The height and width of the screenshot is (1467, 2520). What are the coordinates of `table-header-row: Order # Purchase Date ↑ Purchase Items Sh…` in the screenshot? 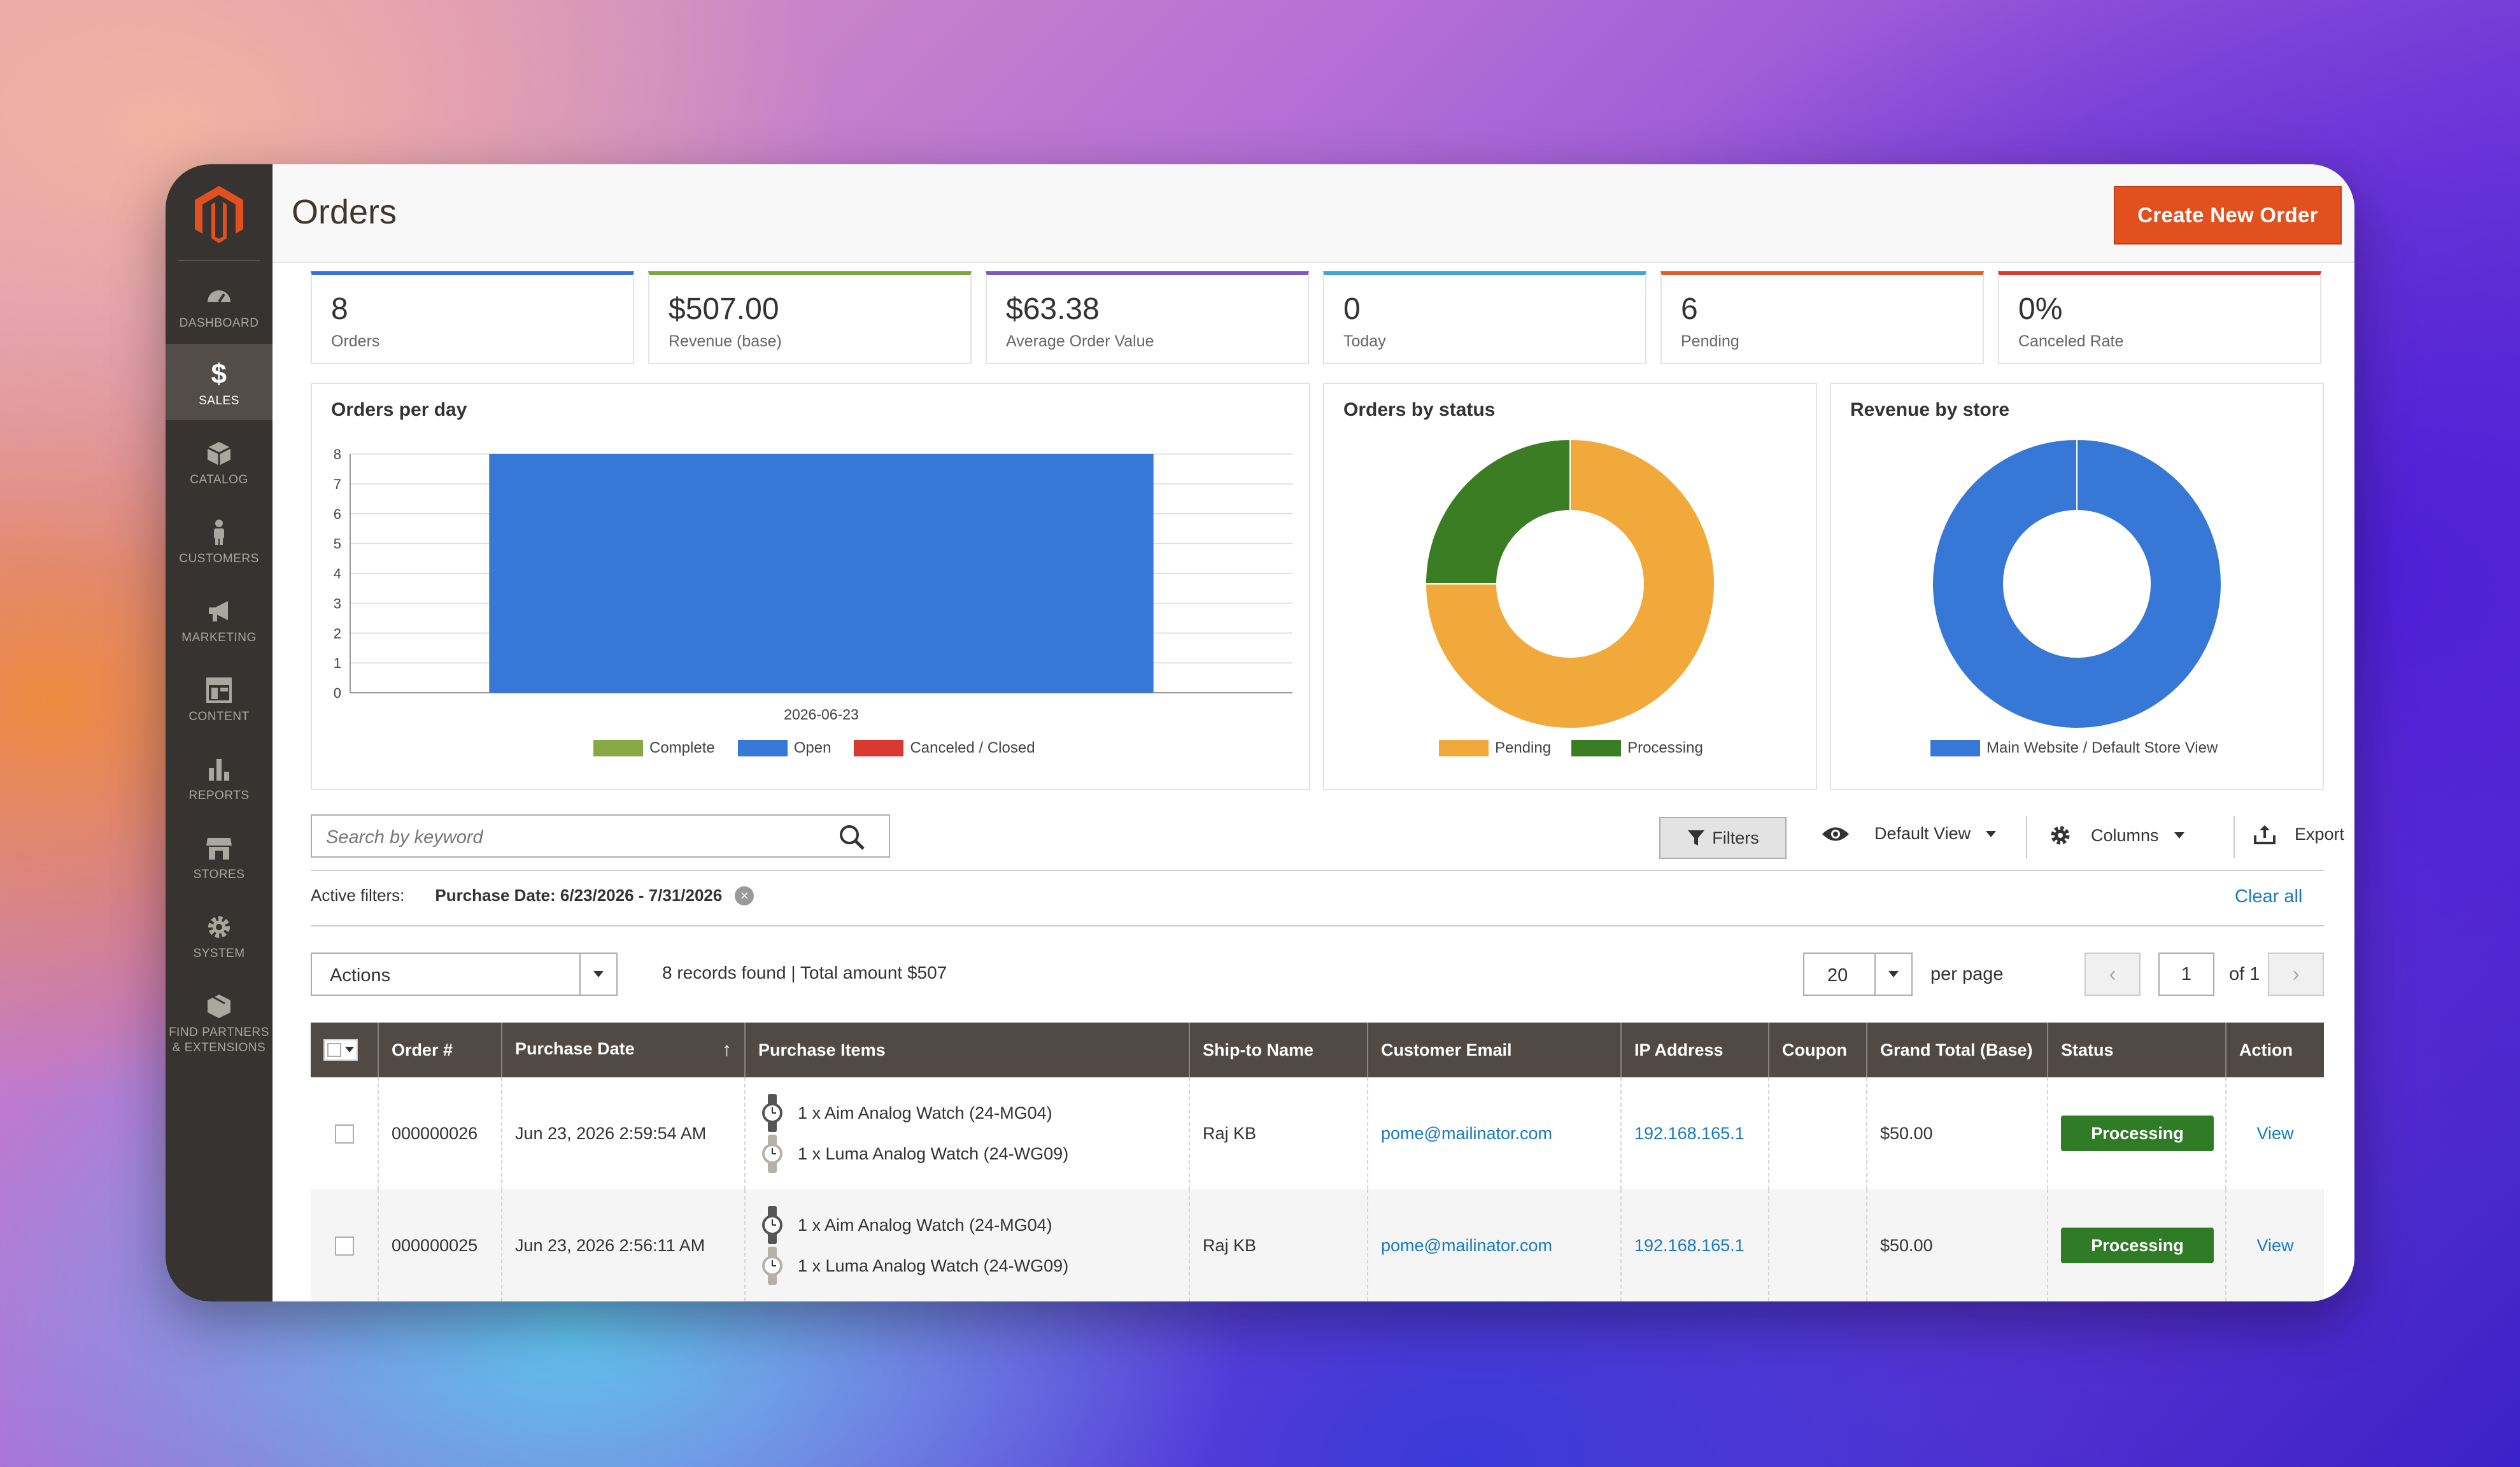 It's located at (1317, 1050).